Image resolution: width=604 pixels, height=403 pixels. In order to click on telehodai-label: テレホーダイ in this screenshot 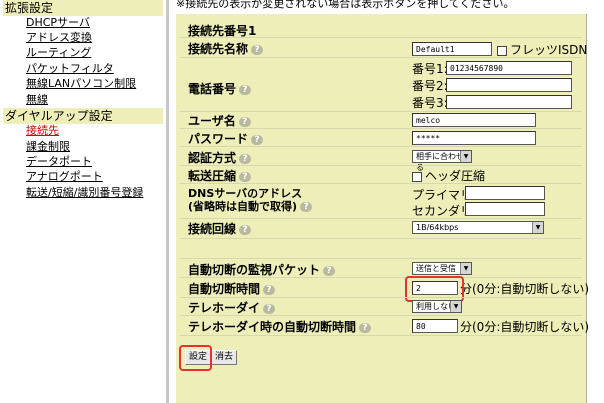, I will do `click(224, 308)`.